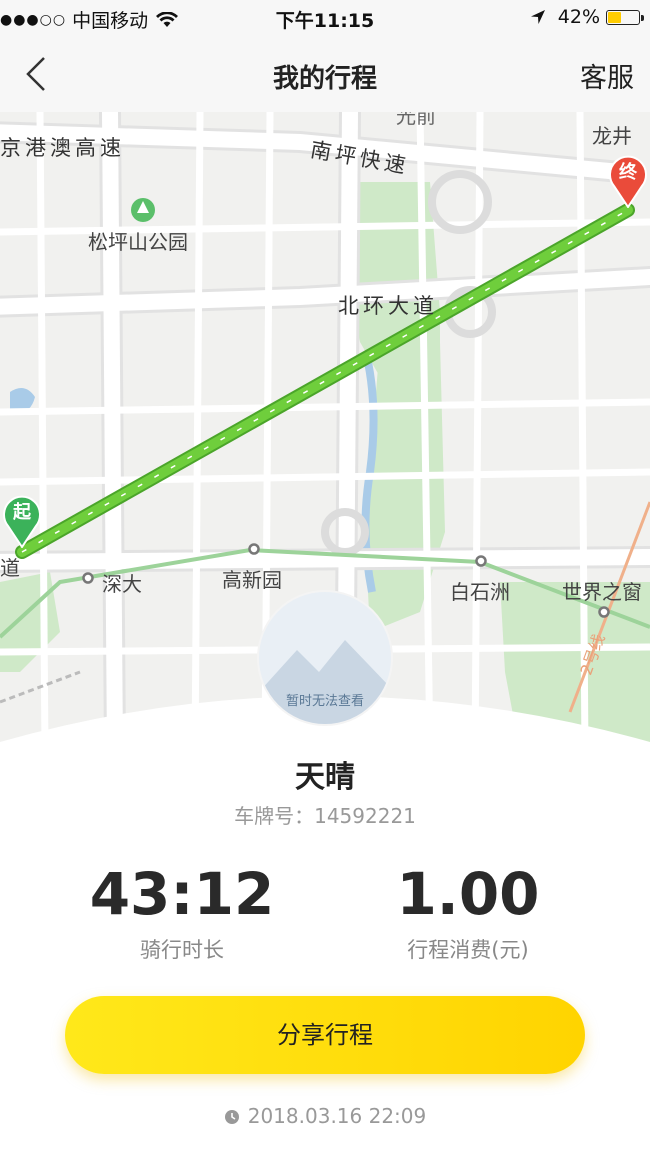 The height and width of the screenshot is (1156, 650). I want to click on nav-bar: 我的行程 客服, so click(325, 74).